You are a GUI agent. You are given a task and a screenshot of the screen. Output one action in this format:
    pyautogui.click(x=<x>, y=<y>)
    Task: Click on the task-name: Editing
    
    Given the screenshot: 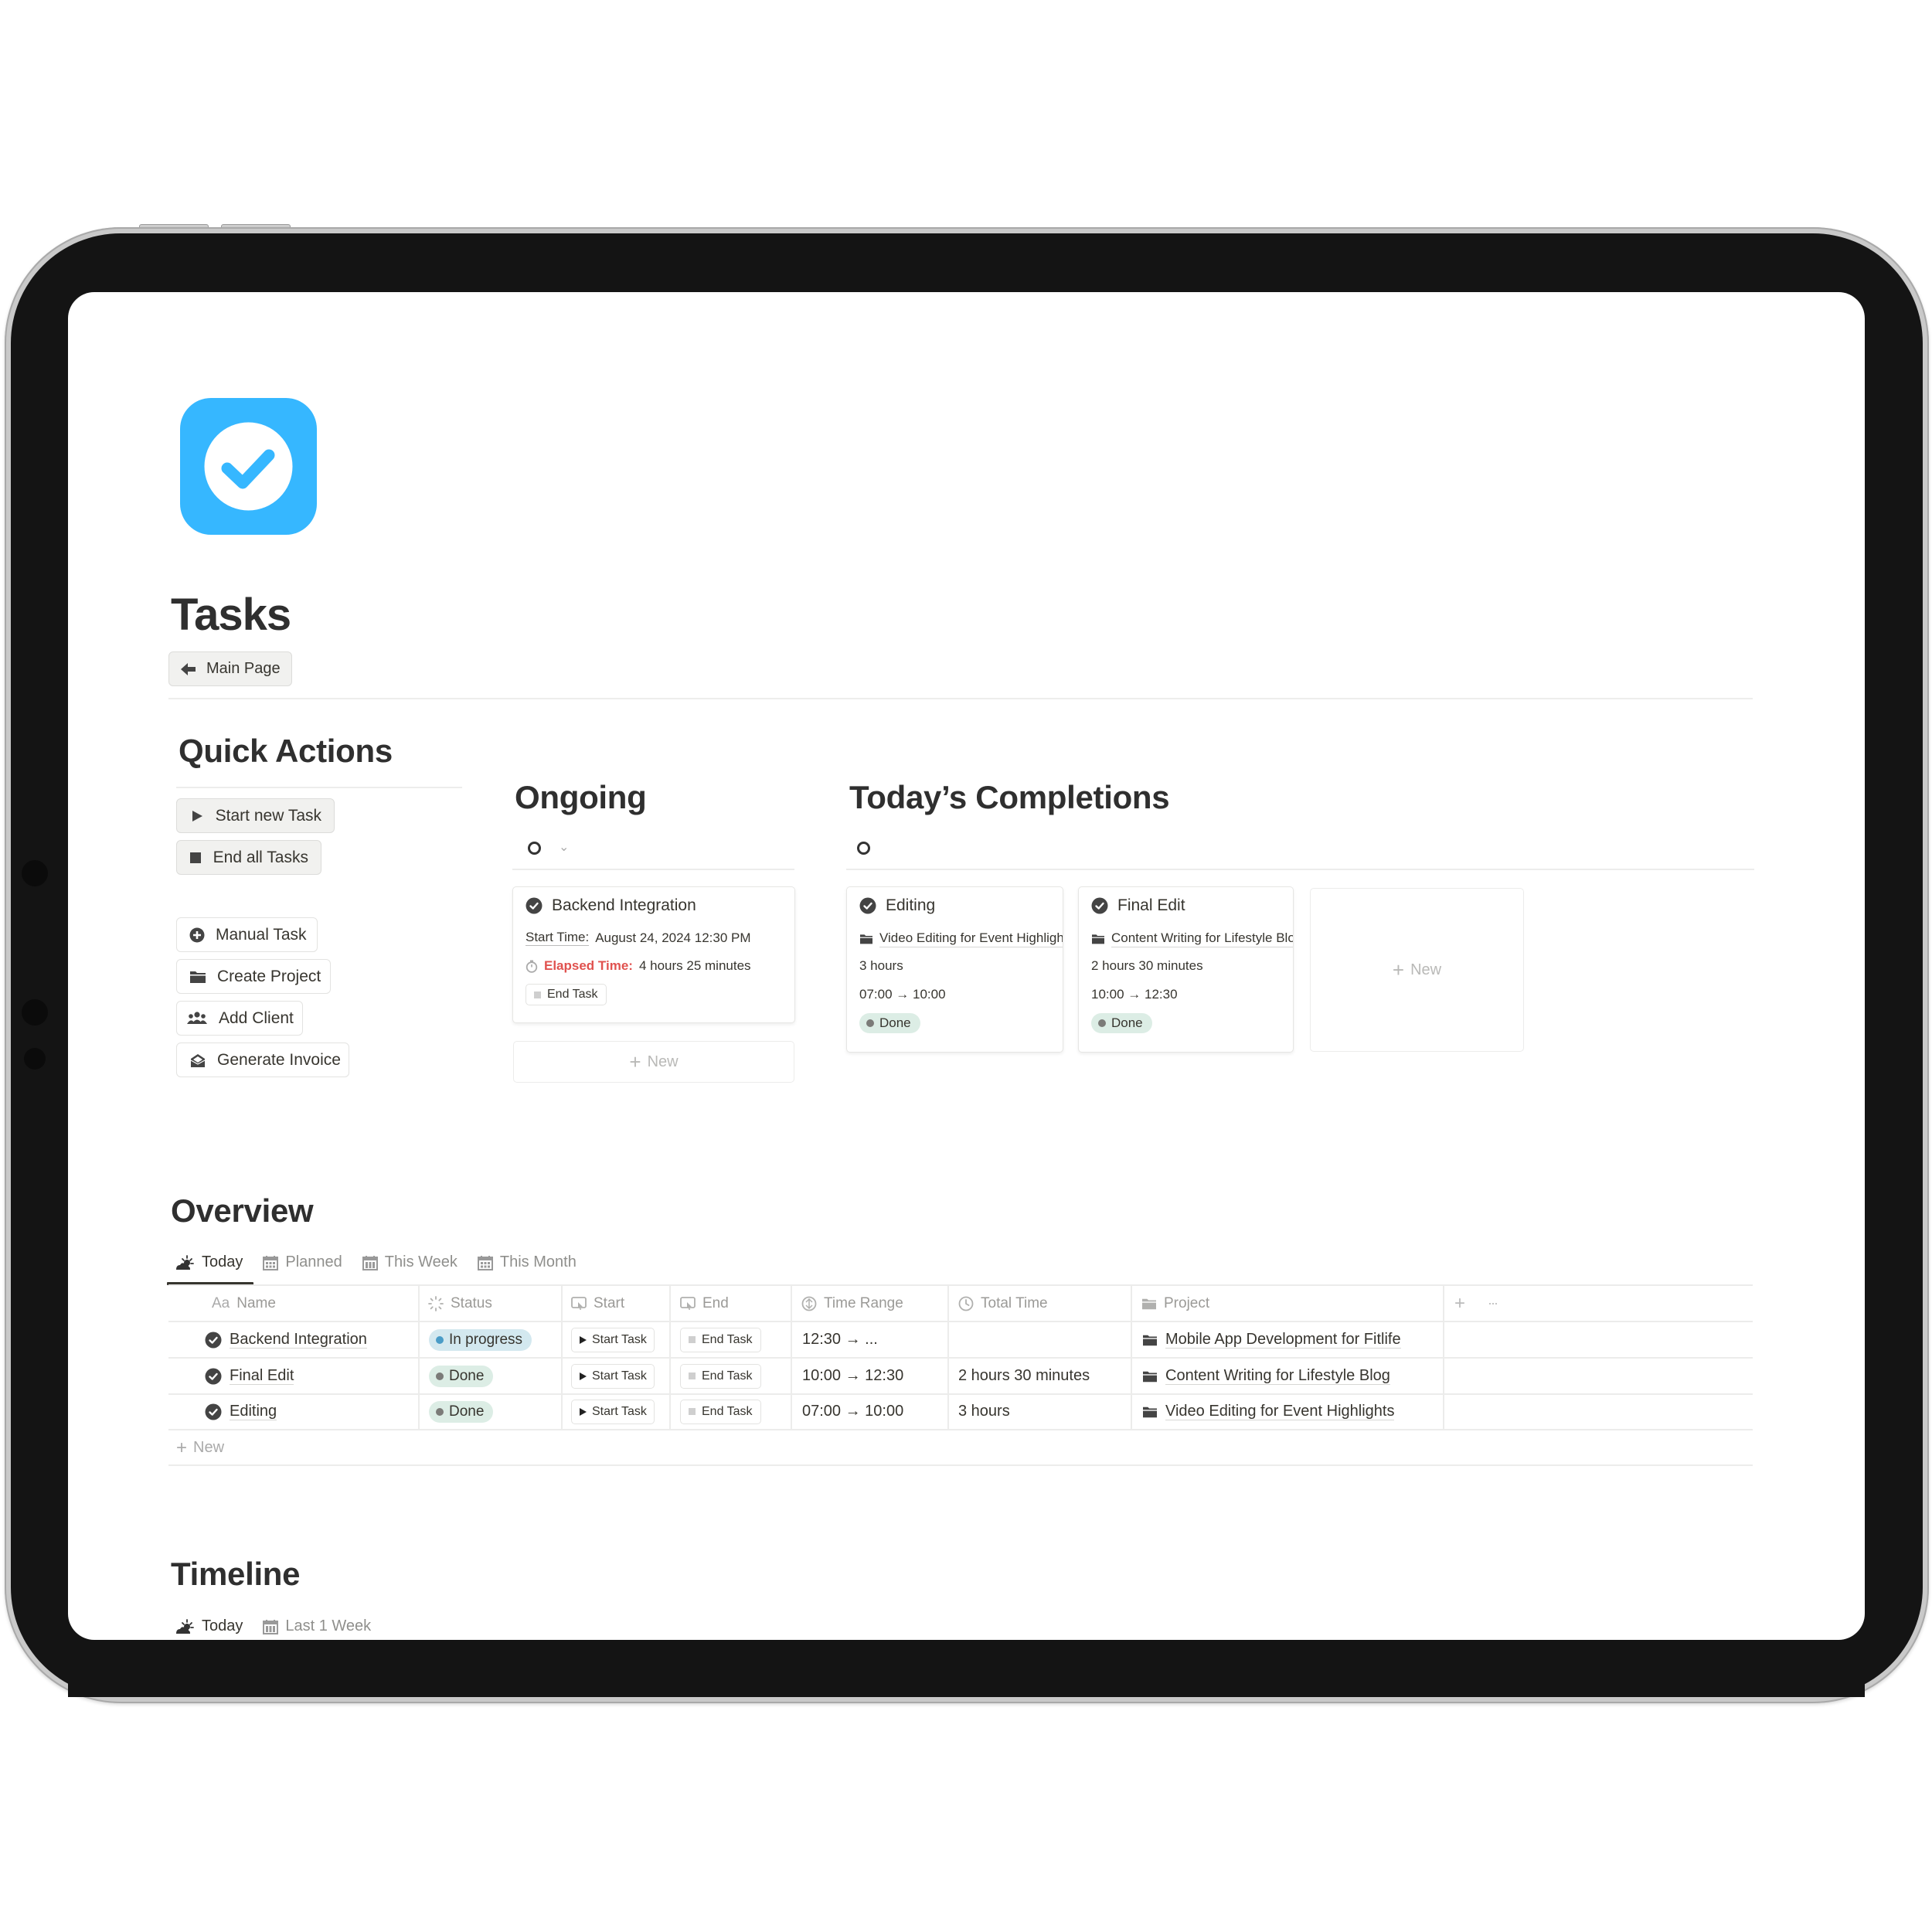 What is the action you would take?
    pyautogui.click(x=253, y=1412)
    